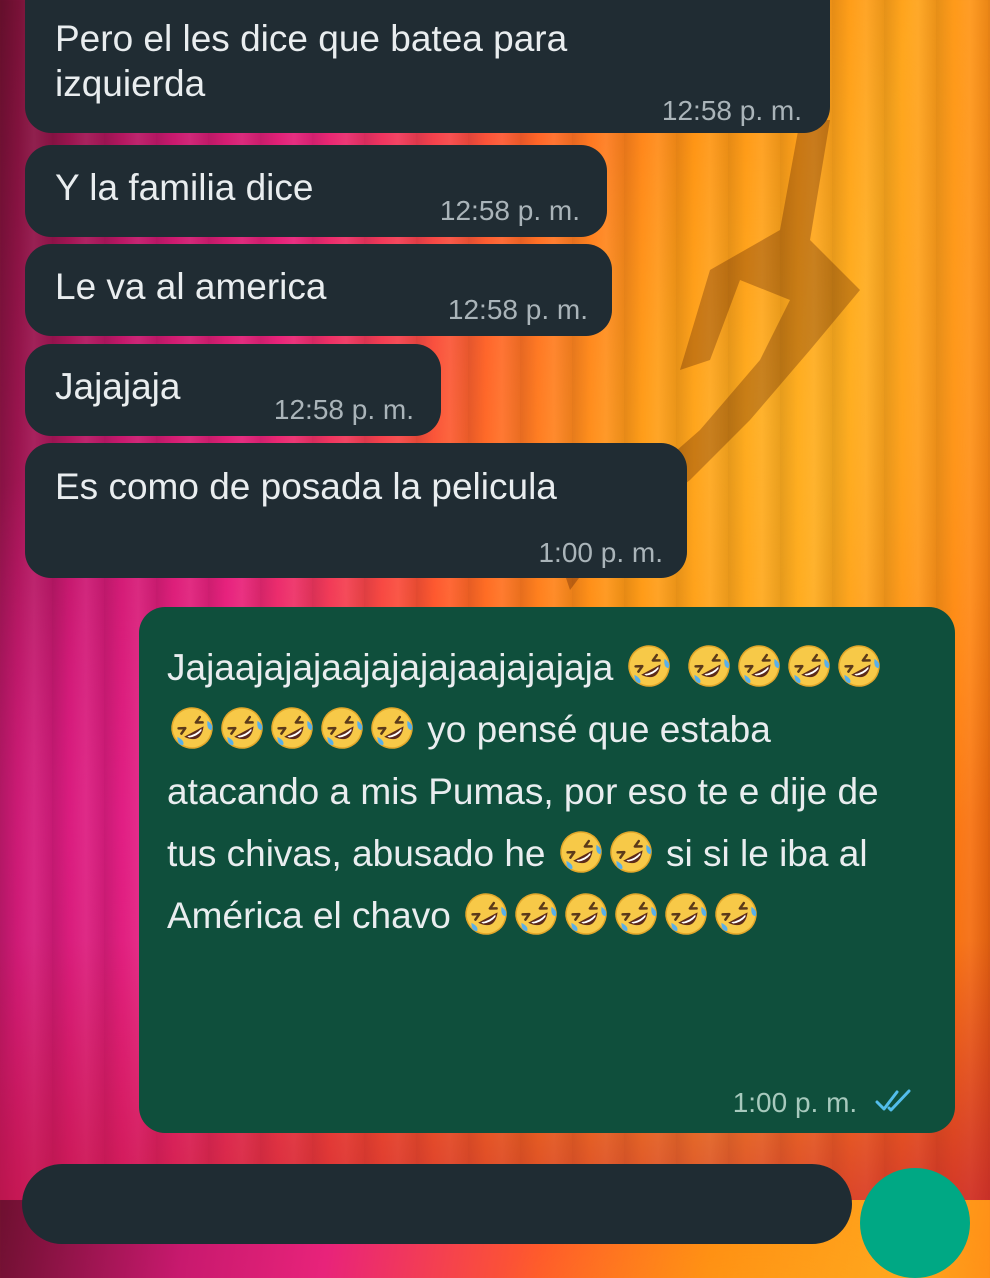  I want to click on mic-button, so click(915, 1223).